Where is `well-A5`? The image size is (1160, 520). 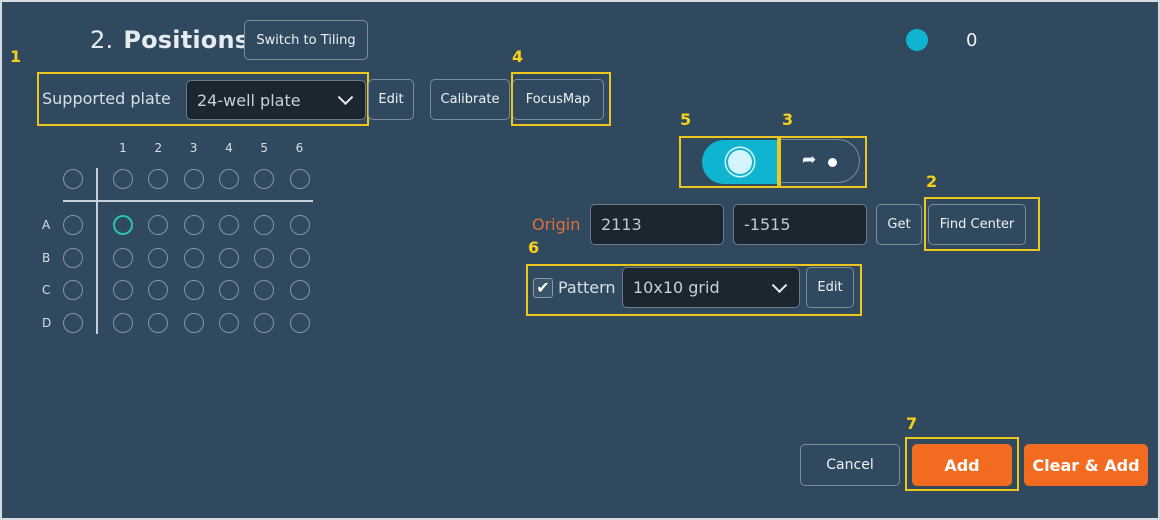 well-A5 is located at coordinates (264, 225).